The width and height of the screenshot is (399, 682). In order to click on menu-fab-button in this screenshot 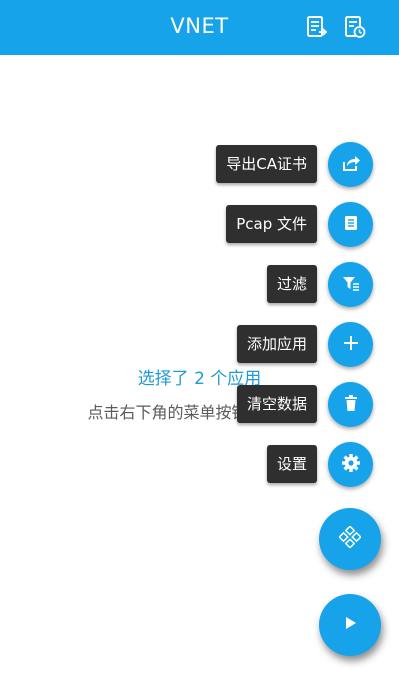, I will do `click(350, 539)`.